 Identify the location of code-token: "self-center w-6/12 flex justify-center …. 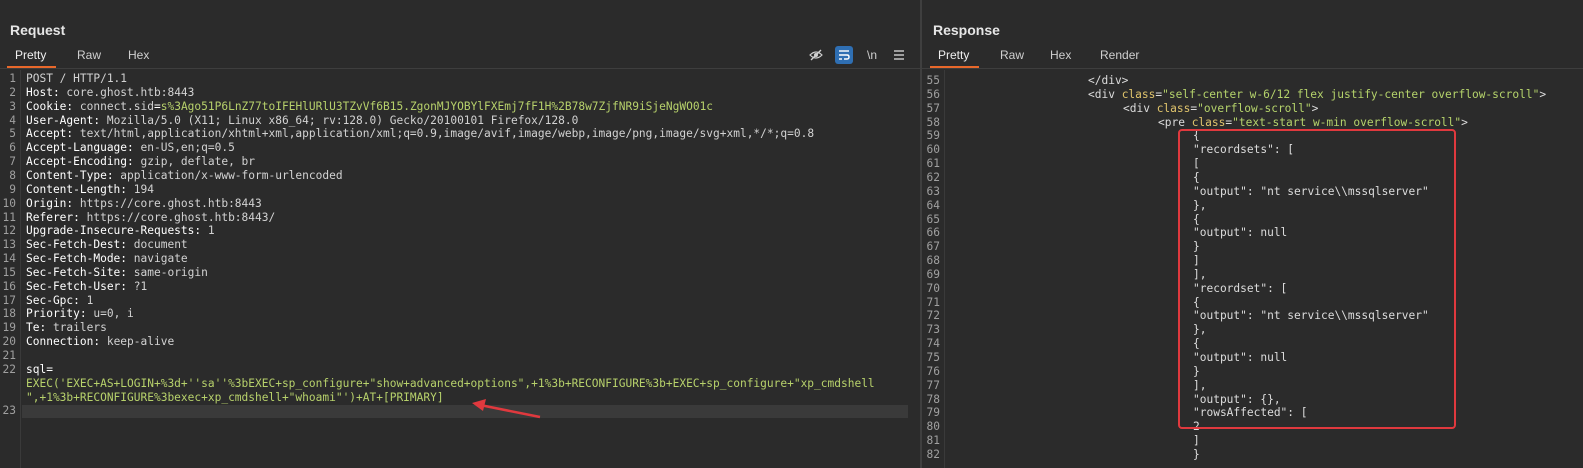
(1351, 94).